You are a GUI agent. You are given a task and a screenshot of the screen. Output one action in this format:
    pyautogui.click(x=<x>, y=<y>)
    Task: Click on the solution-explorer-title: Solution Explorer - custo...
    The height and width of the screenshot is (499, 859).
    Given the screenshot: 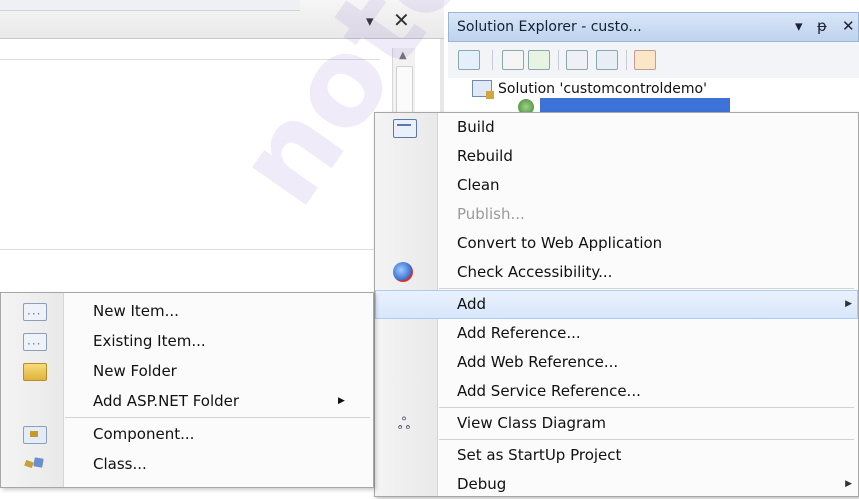 What is the action you would take?
    pyautogui.click(x=549, y=27)
    